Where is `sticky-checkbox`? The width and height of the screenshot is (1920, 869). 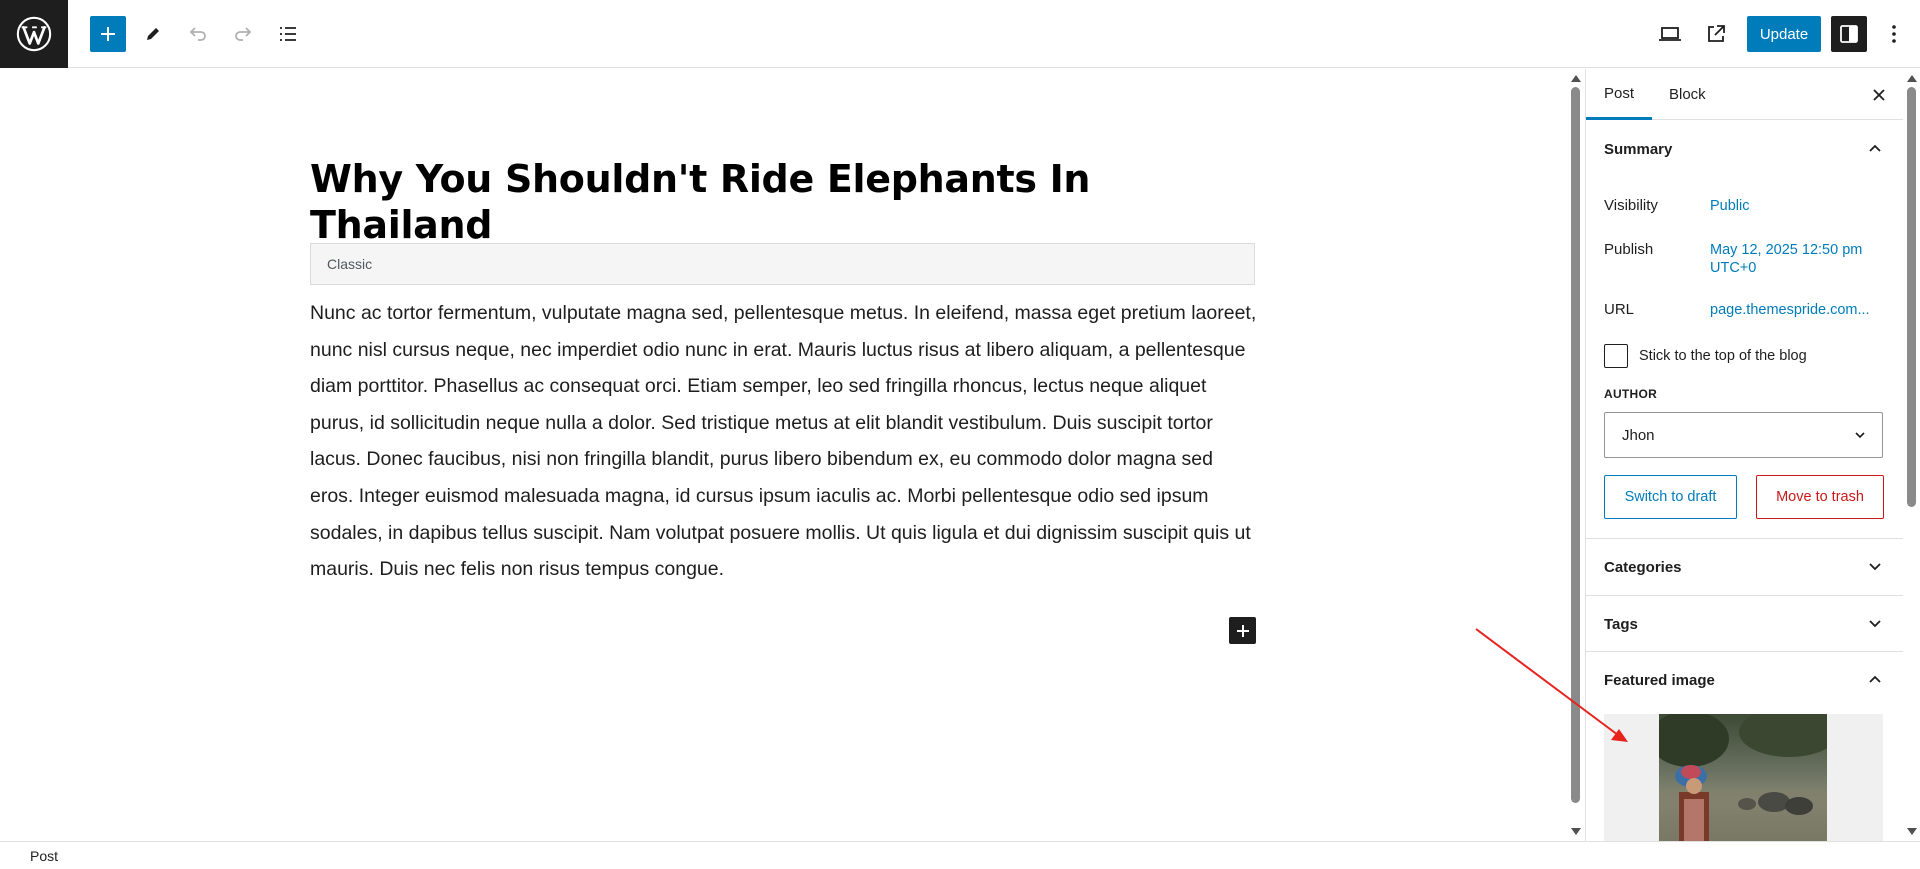 sticky-checkbox is located at coordinates (1616, 356).